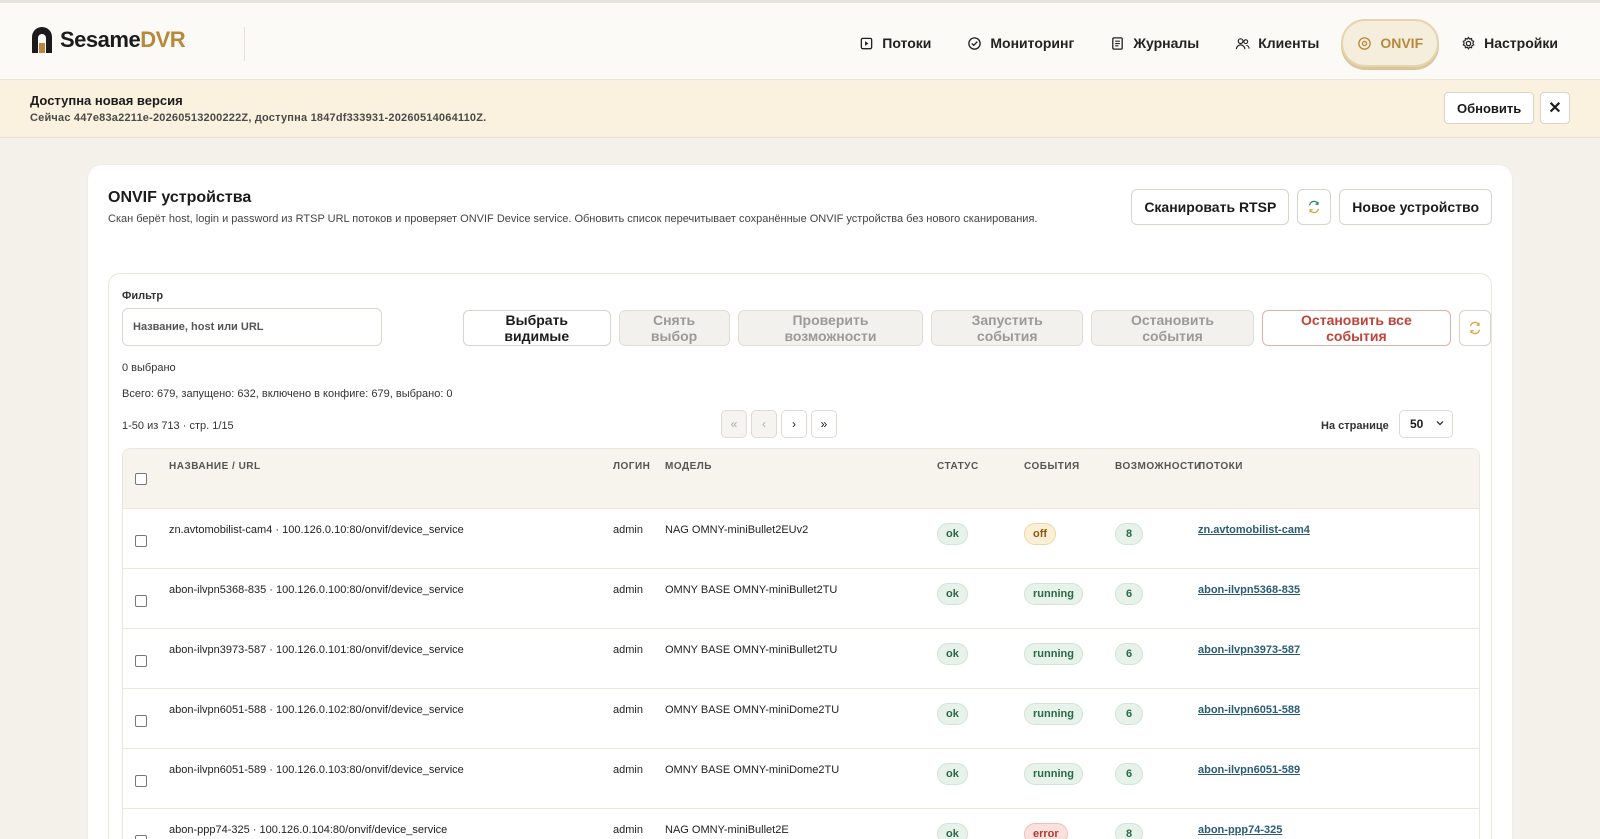 The width and height of the screenshot is (1600, 839). Describe the element at coordinates (1007, 328) in the screenshot. I see `start-events-button: Запустить события` at that location.